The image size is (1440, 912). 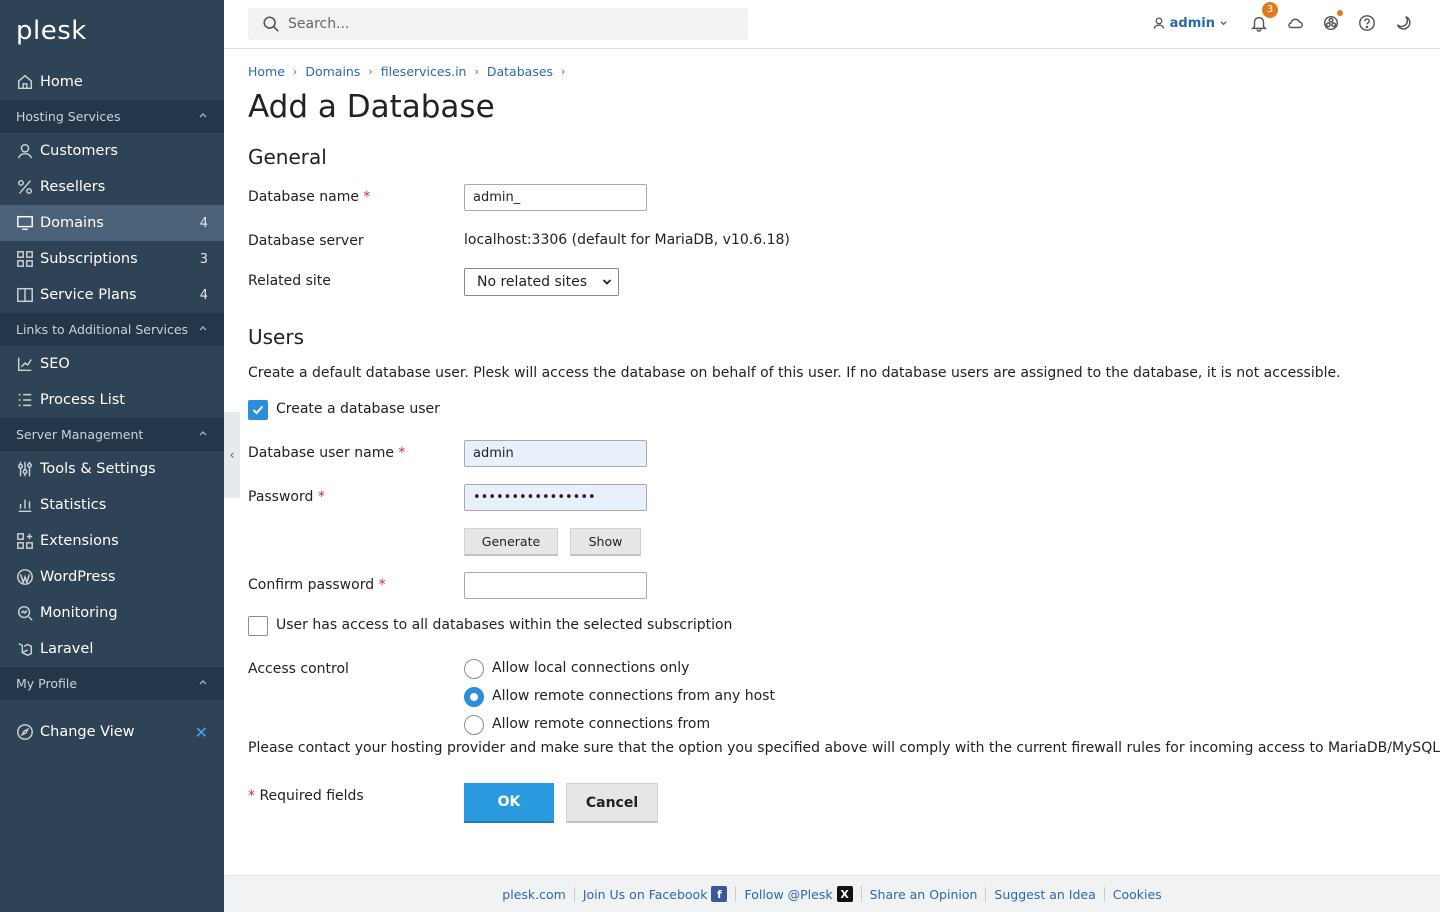 I want to click on radio-local-only-label: Allow local connections only, so click(x=590, y=668).